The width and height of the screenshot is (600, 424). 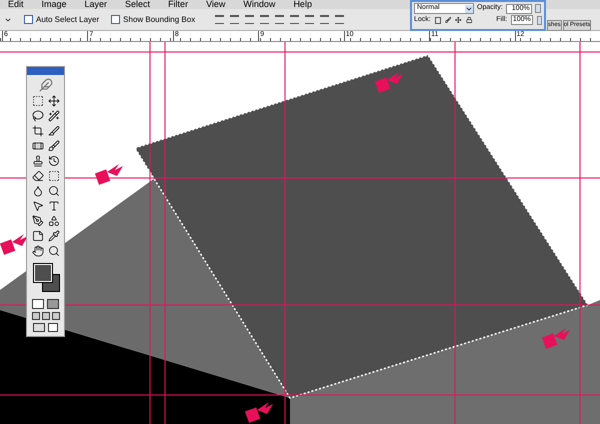 I want to click on lasso-icon, so click(x=38, y=116).